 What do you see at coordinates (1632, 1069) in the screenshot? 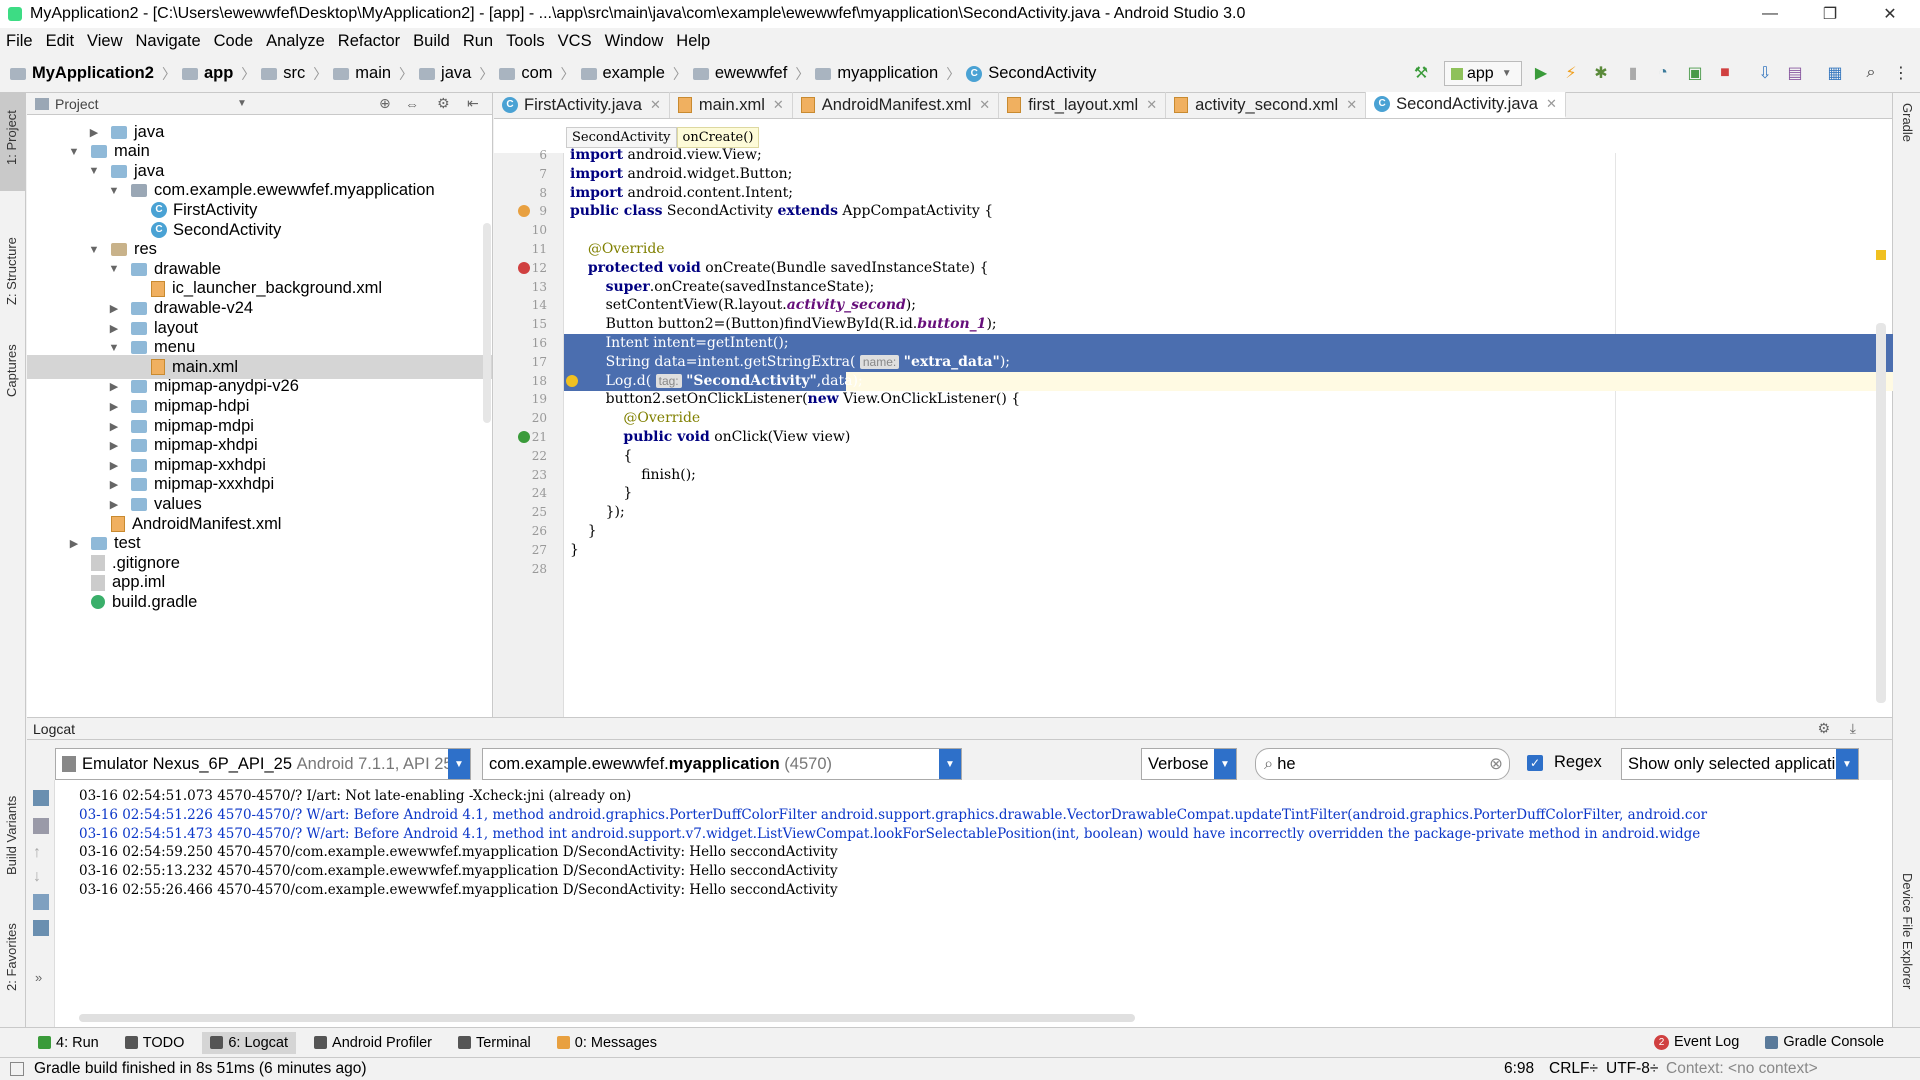
I see `file-encoding: UTF-8÷` at bounding box center [1632, 1069].